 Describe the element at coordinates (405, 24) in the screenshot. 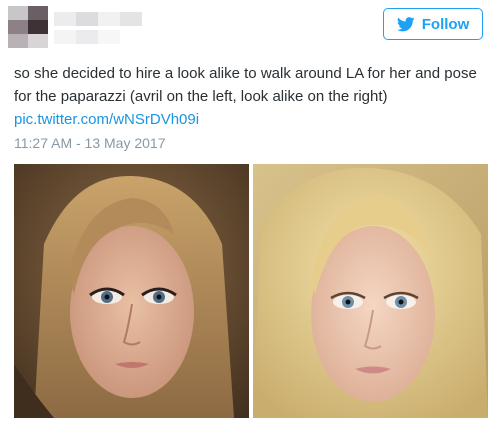

I see `twitter-bird-icon` at that location.